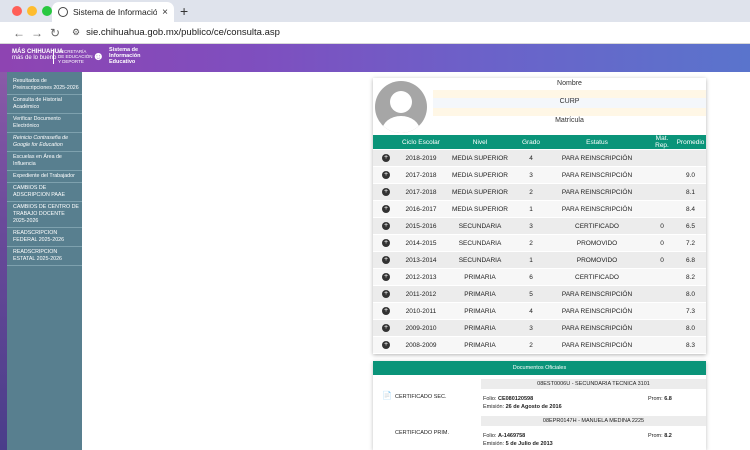 This screenshot has width=750, height=450. What do you see at coordinates (690, 226) in the screenshot?
I see `cell-promedio: 6.5` at bounding box center [690, 226].